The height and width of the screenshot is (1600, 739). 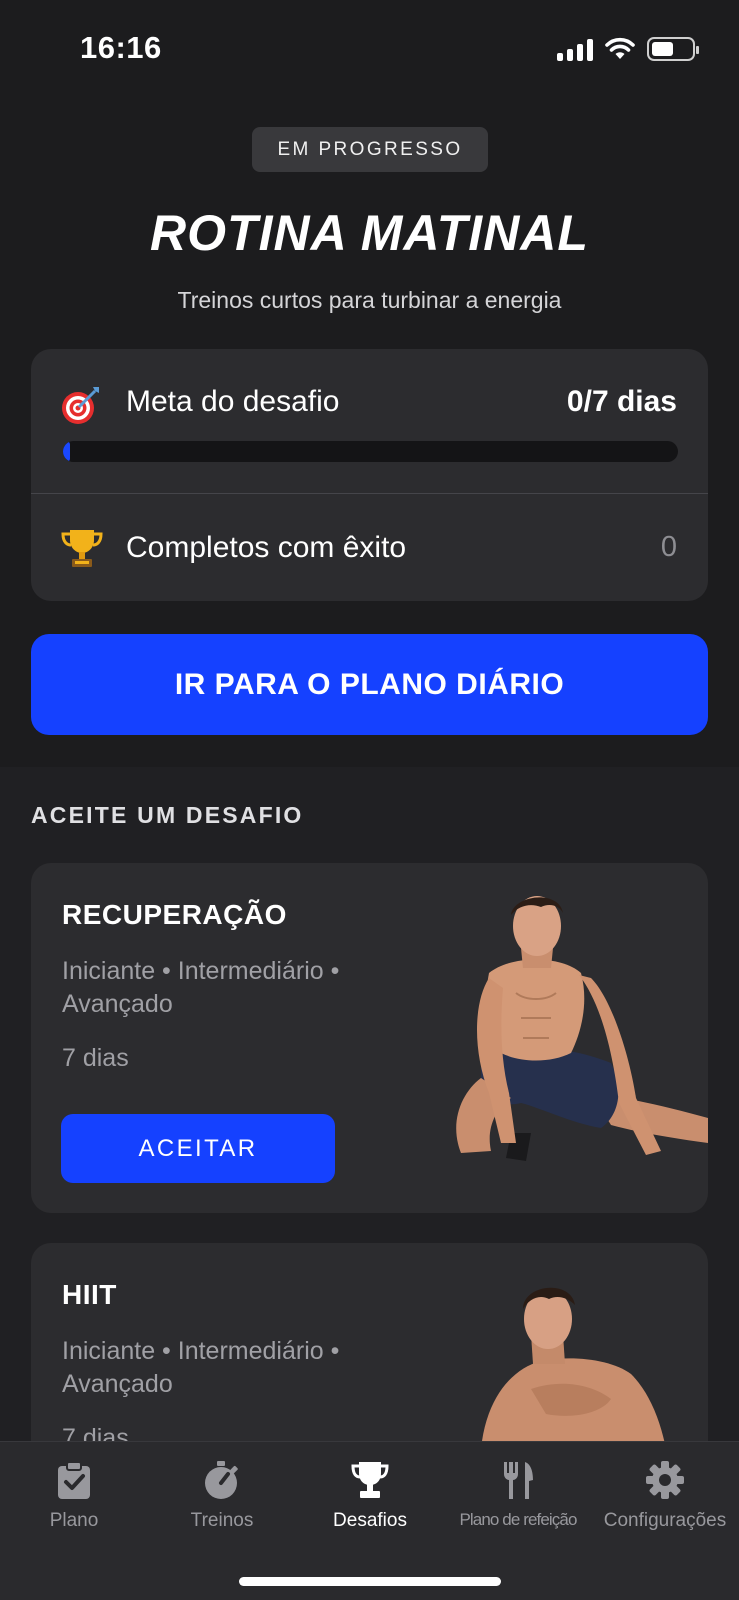 I want to click on card-divider, so click(x=369, y=493).